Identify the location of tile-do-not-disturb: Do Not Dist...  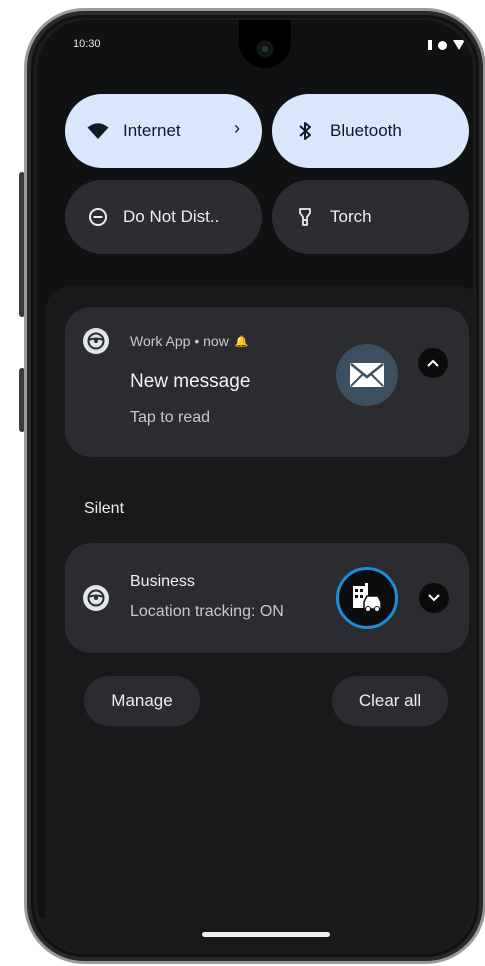
(163, 217).